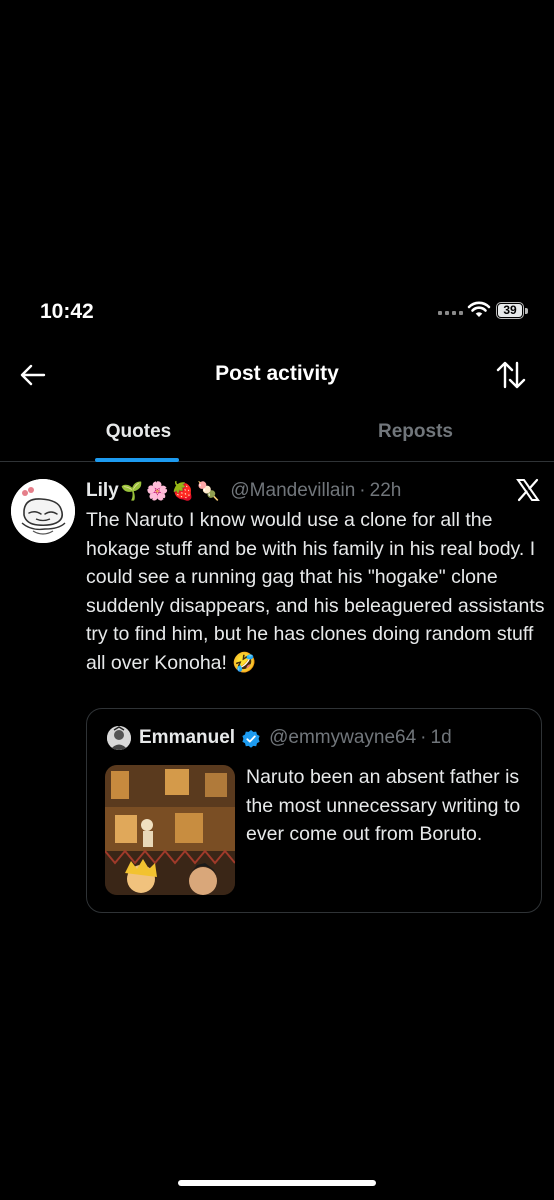 The height and width of the screenshot is (1200, 554). What do you see at coordinates (187, 737) in the screenshot?
I see `quoted-author-name: Emmanuel` at bounding box center [187, 737].